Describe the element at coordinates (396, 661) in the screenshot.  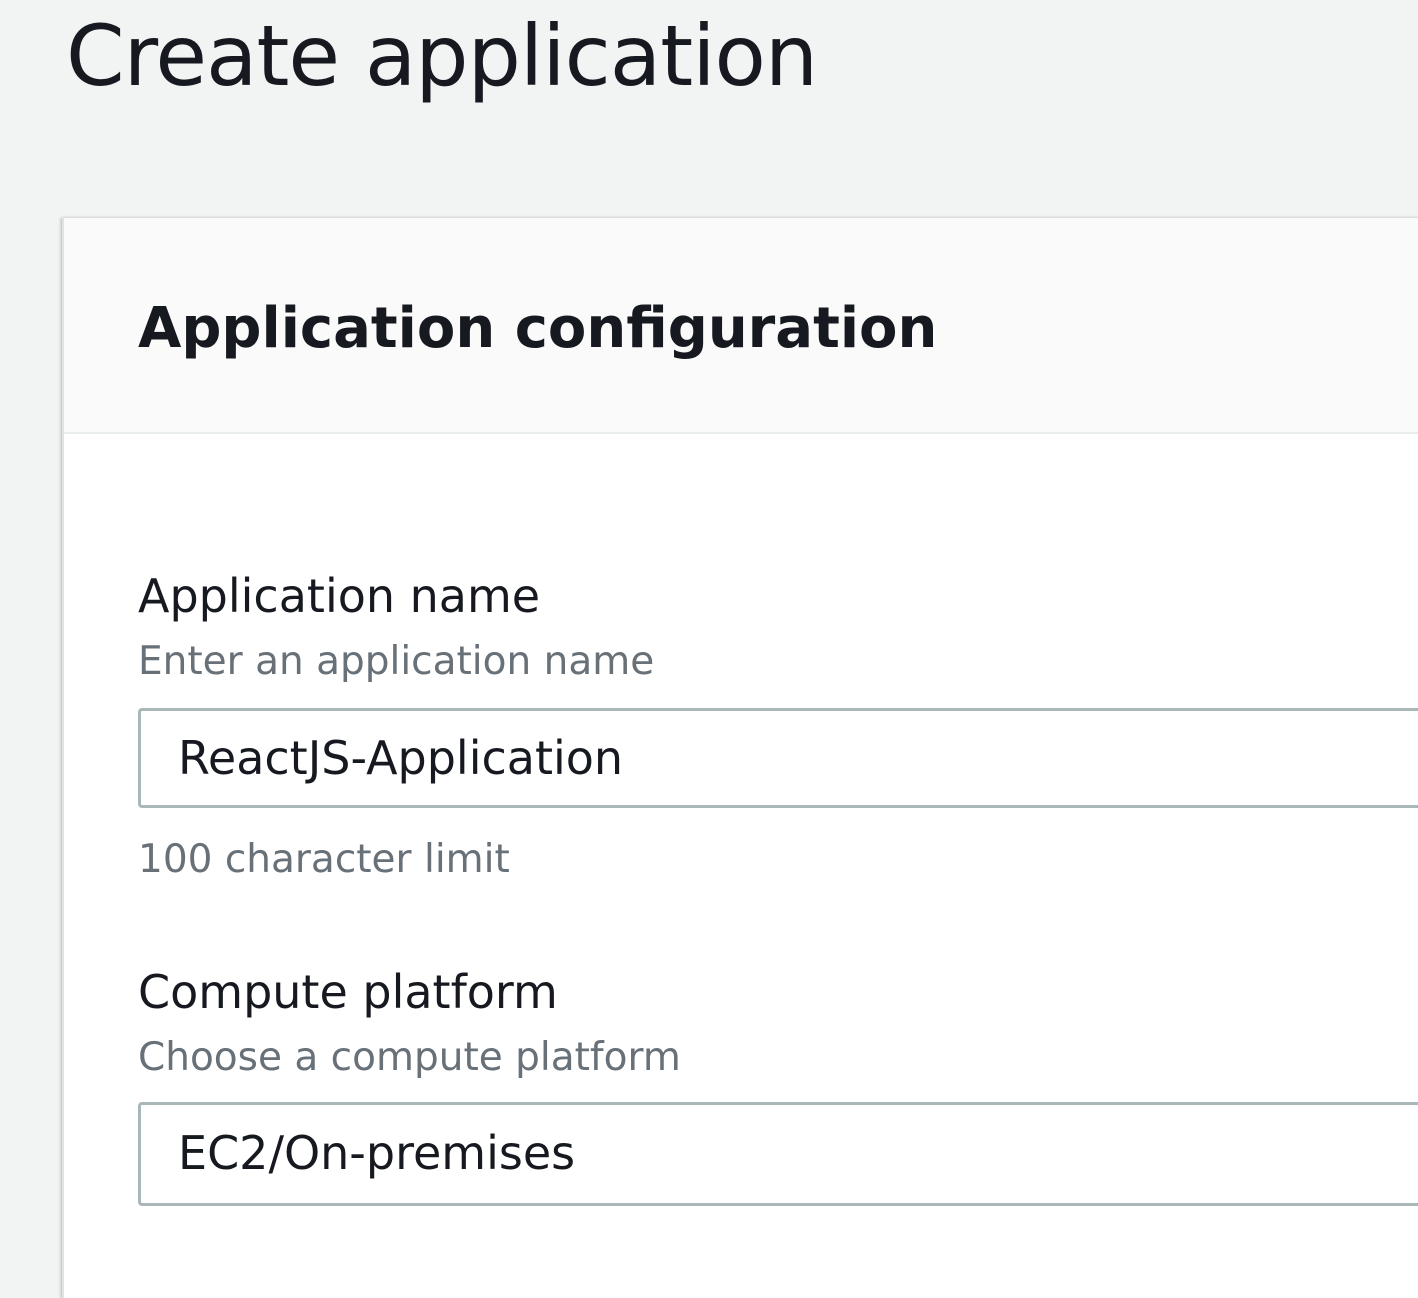
I see `application-name-description: Enter an application name` at that location.